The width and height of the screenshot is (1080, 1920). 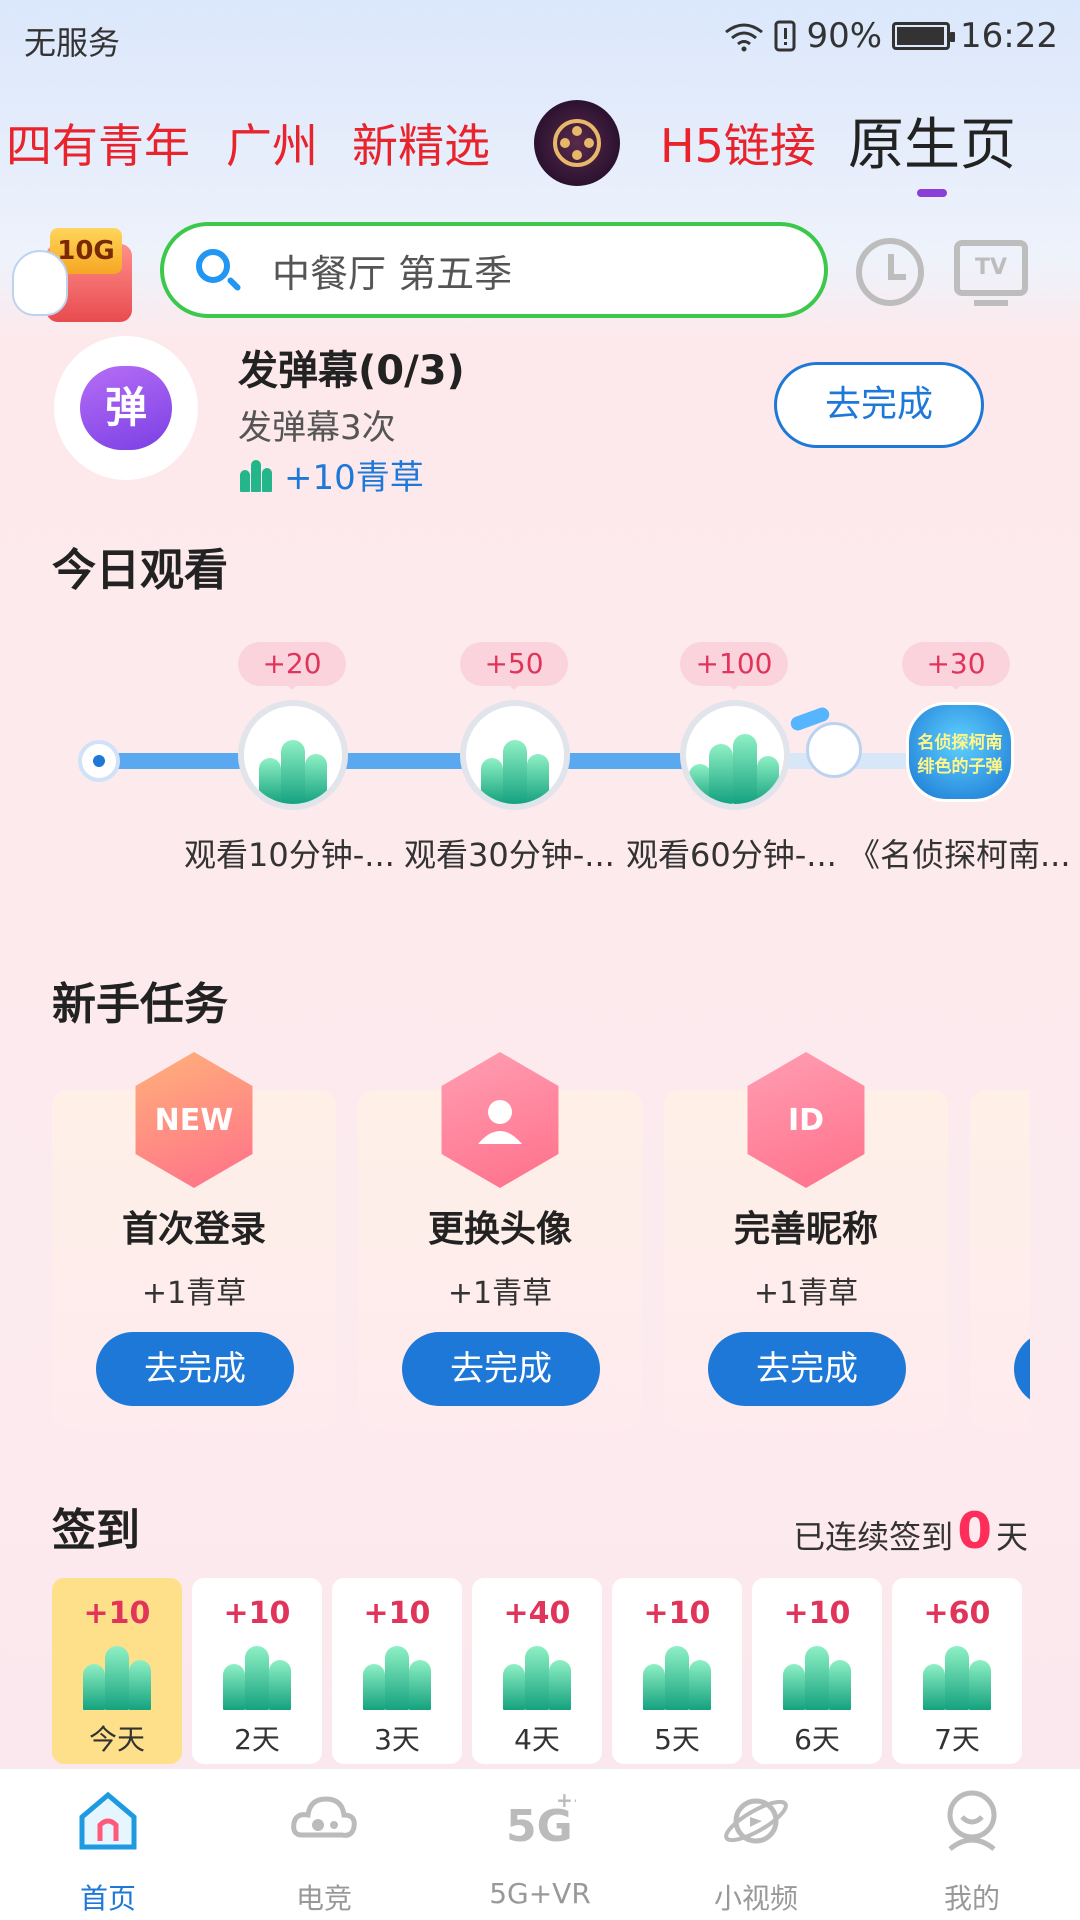 What do you see at coordinates (756, 1821) in the screenshot?
I see `planet-icon` at bounding box center [756, 1821].